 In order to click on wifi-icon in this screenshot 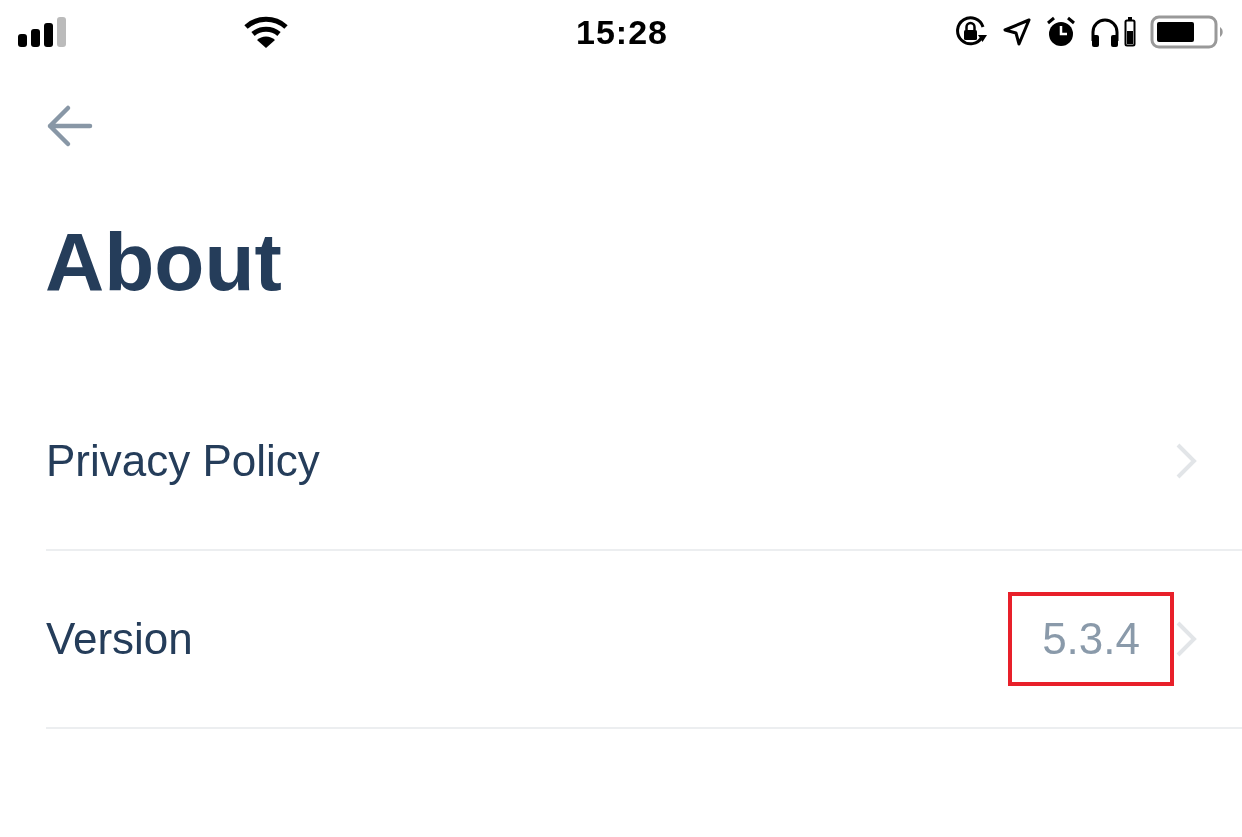, I will do `click(266, 32)`.